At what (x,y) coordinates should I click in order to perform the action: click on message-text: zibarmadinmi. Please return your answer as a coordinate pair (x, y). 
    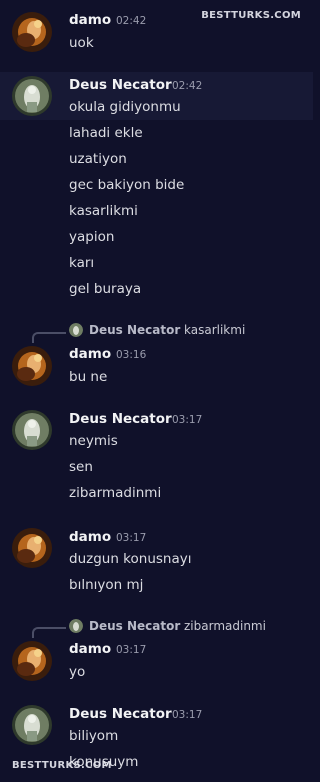
    Looking at the image, I should click on (115, 493).